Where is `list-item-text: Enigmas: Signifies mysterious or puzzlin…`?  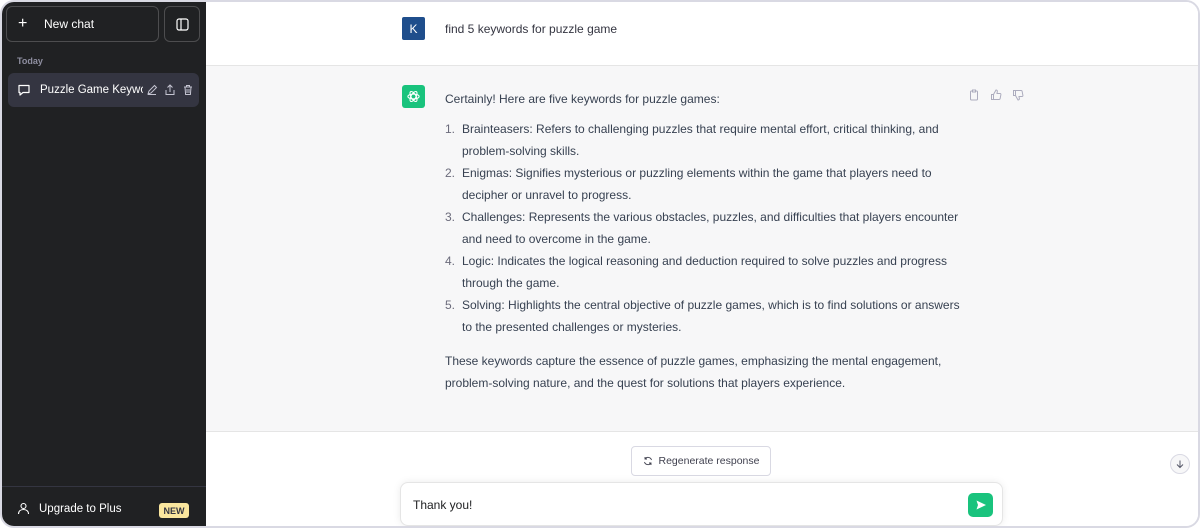
list-item-text: Enigmas: Signifies mysterious or puzzlin… is located at coordinates (697, 184).